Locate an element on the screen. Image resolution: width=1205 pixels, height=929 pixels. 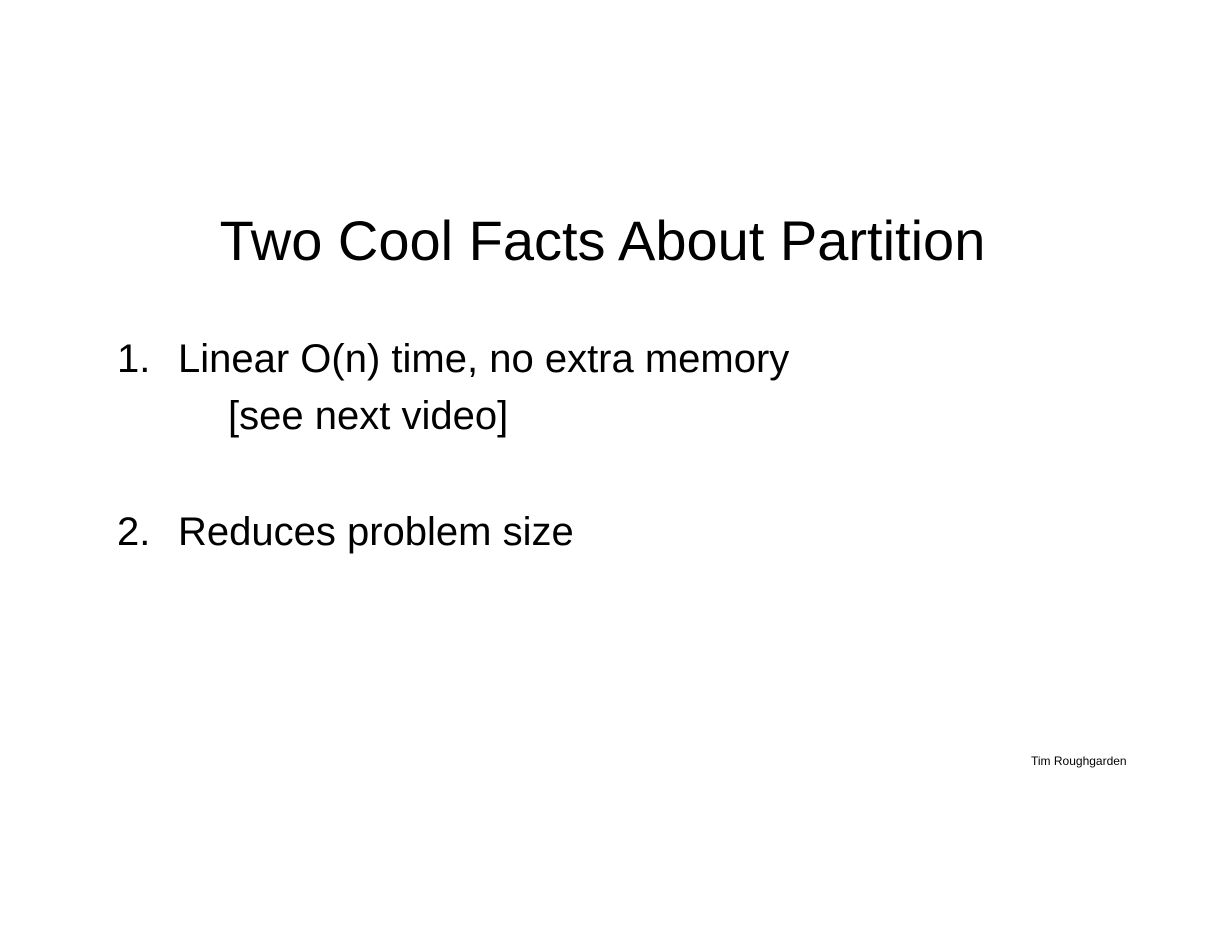
list-item-1-text: Linear O(n) time, no extra memory is located at coordinates (484, 359).